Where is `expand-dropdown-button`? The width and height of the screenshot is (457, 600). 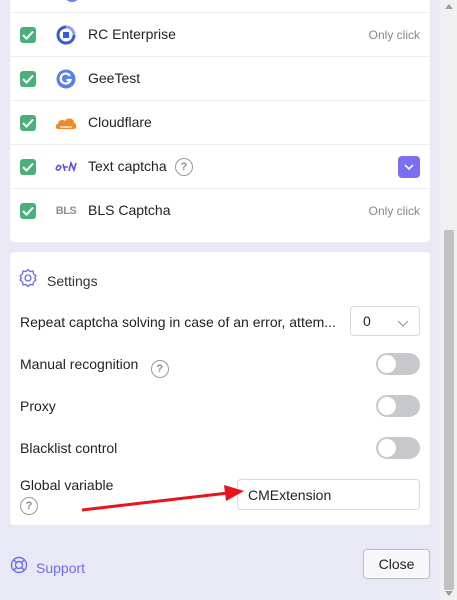
expand-dropdown-button is located at coordinates (409, 167).